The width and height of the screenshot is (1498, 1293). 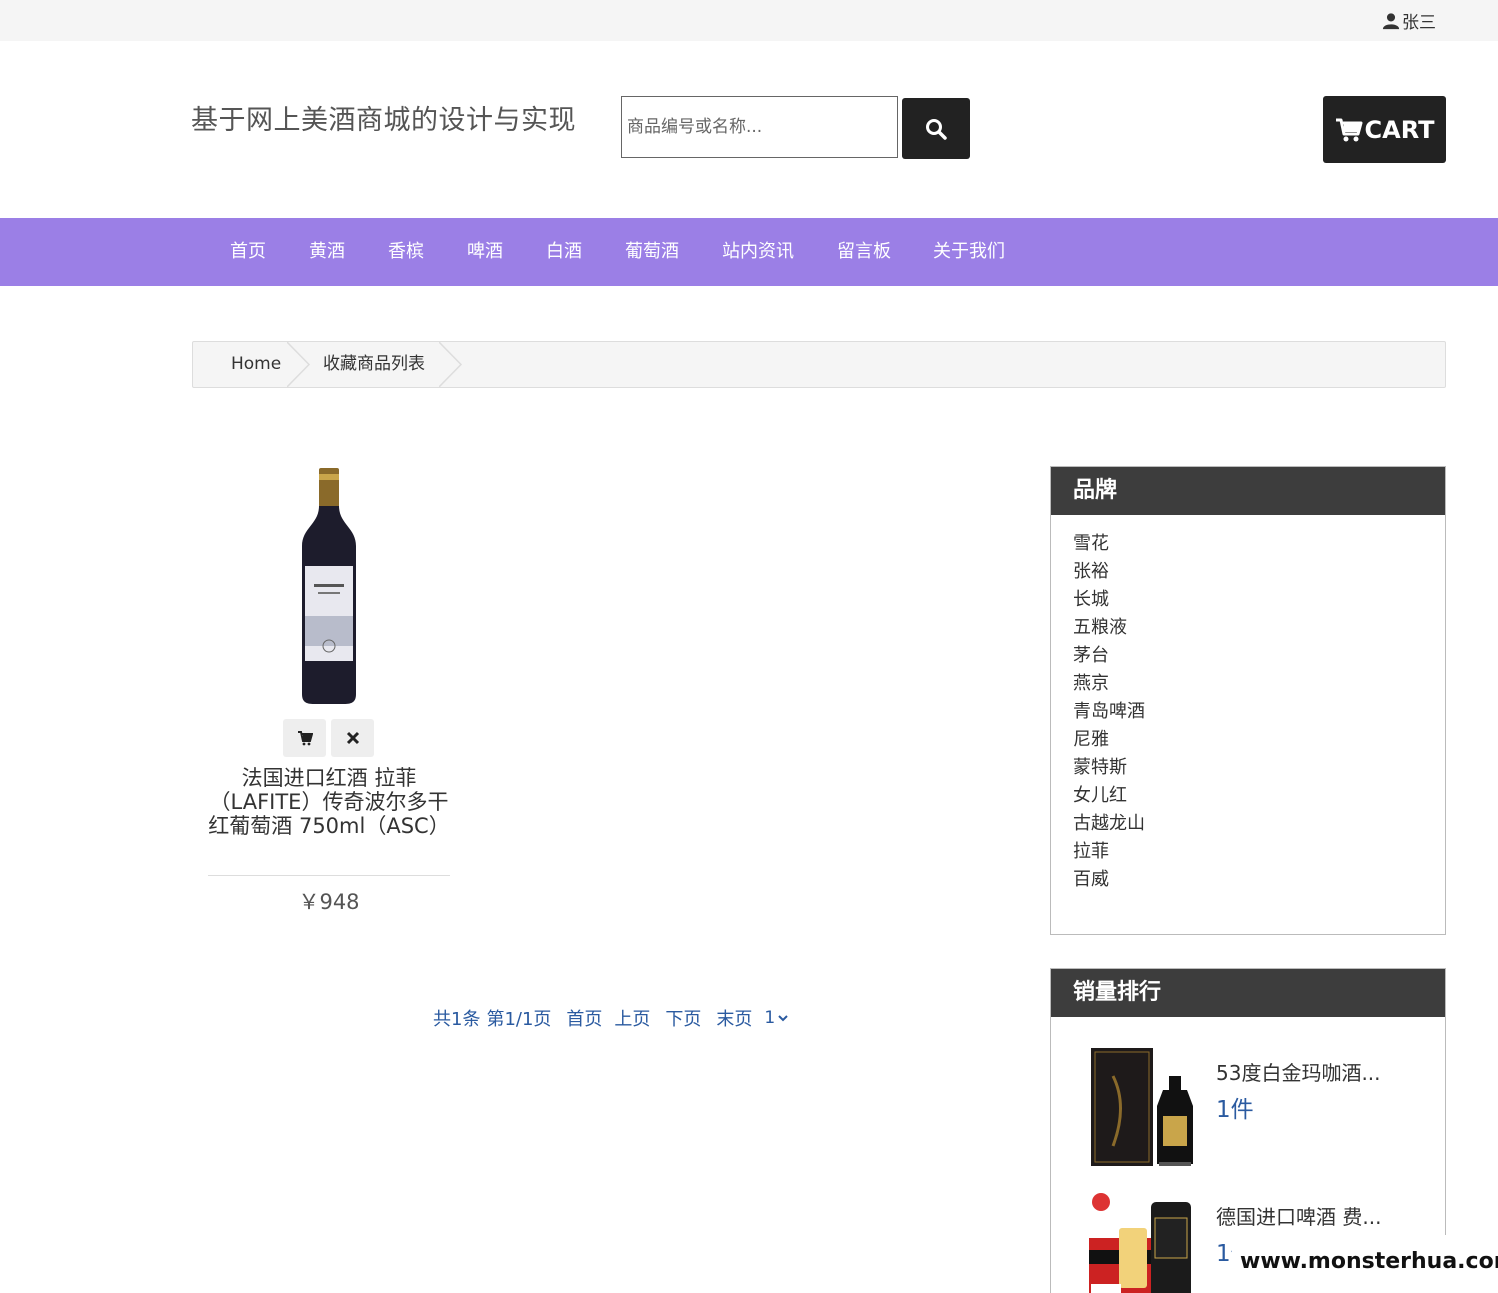 What do you see at coordinates (329, 875) in the screenshot?
I see `divider` at bounding box center [329, 875].